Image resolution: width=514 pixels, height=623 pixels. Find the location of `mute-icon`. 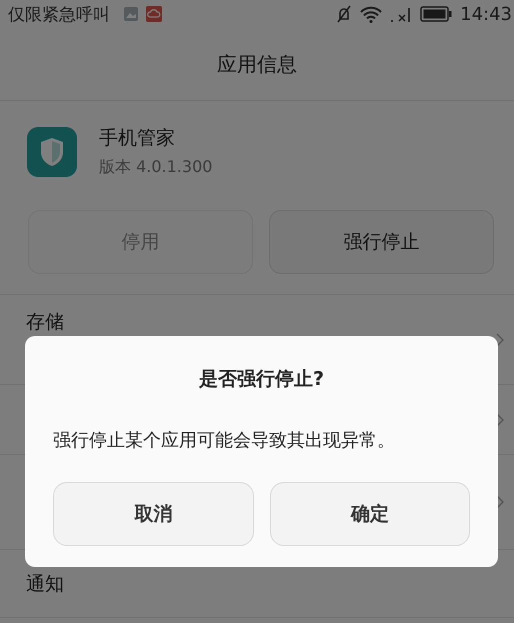

mute-icon is located at coordinates (344, 14).